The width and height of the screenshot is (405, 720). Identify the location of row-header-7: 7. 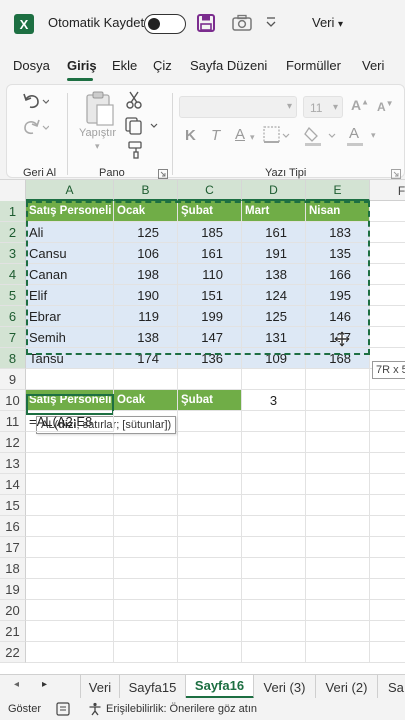
(13, 337).